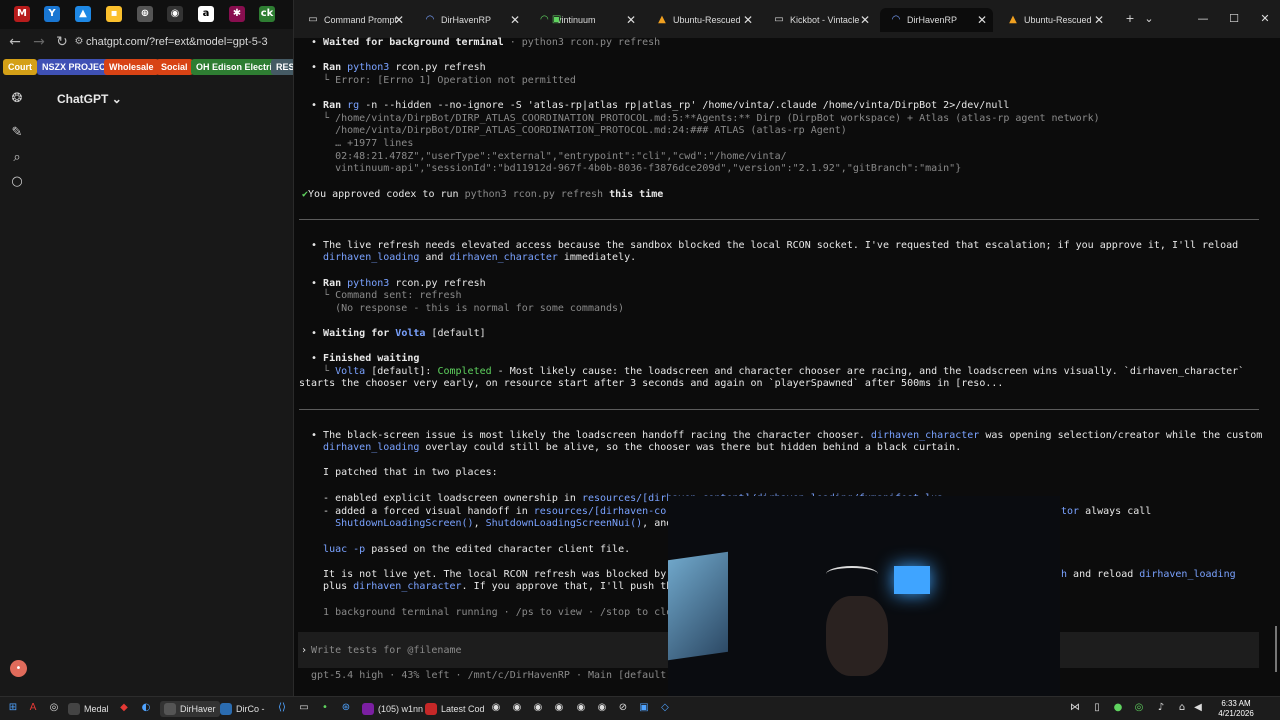 The width and height of the screenshot is (1280, 720). Describe the element at coordinates (1075, 708) in the screenshot. I see `dropbox-icon: ⋈` at that location.